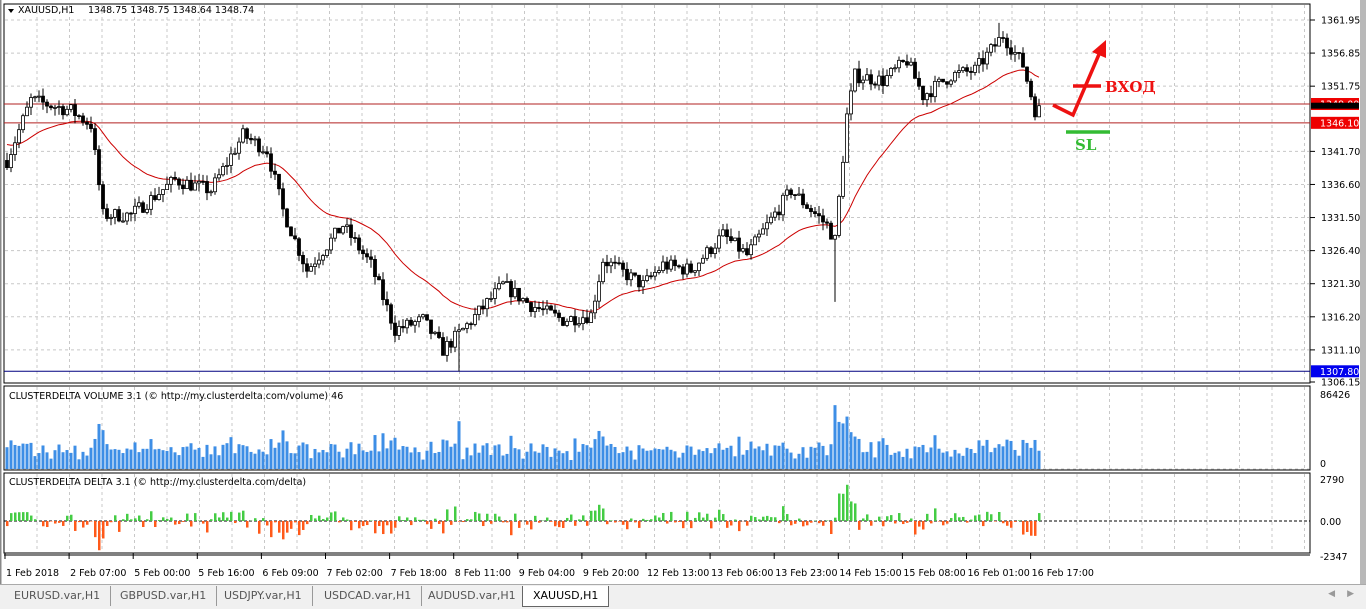 This screenshot has height=609, width=1366. I want to click on tab-gbpusd: GBPUSD.var,H1, so click(163, 596).